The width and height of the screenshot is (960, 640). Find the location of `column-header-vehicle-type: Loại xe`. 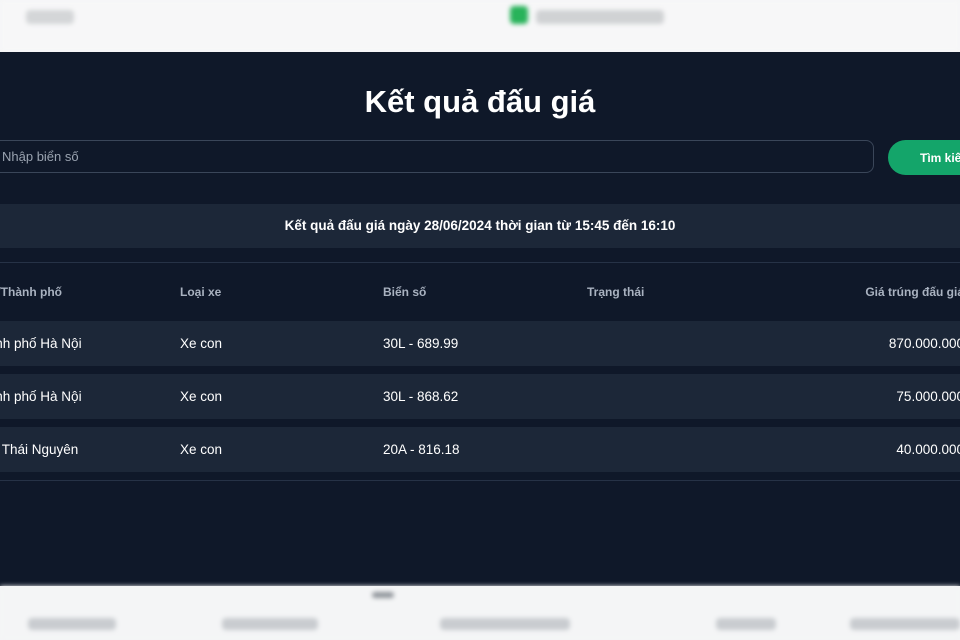

column-header-vehicle-type: Loại xe is located at coordinates (201, 292).